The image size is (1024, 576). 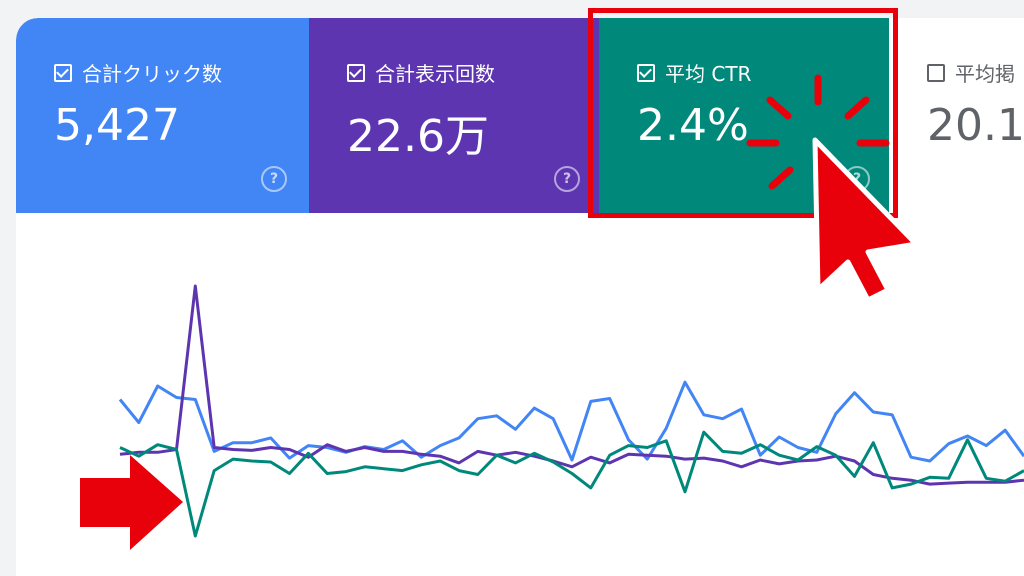 What do you see at coordinates (743, 113) in the screenshot?
I see `highlight-box` at bounding box center [743, 113].